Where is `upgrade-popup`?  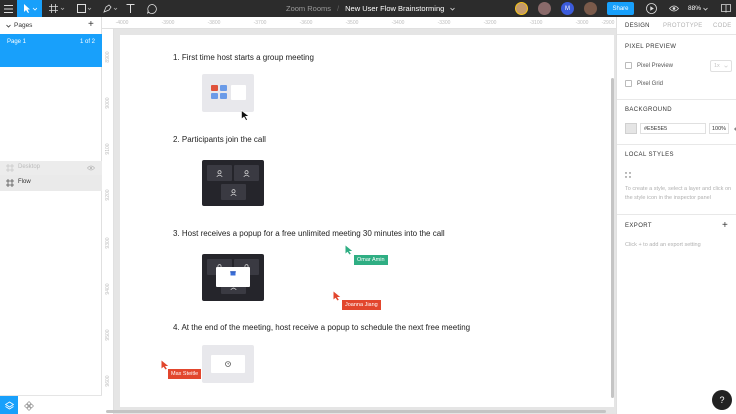 upgrade-popup is located at coordinates (233, 277).